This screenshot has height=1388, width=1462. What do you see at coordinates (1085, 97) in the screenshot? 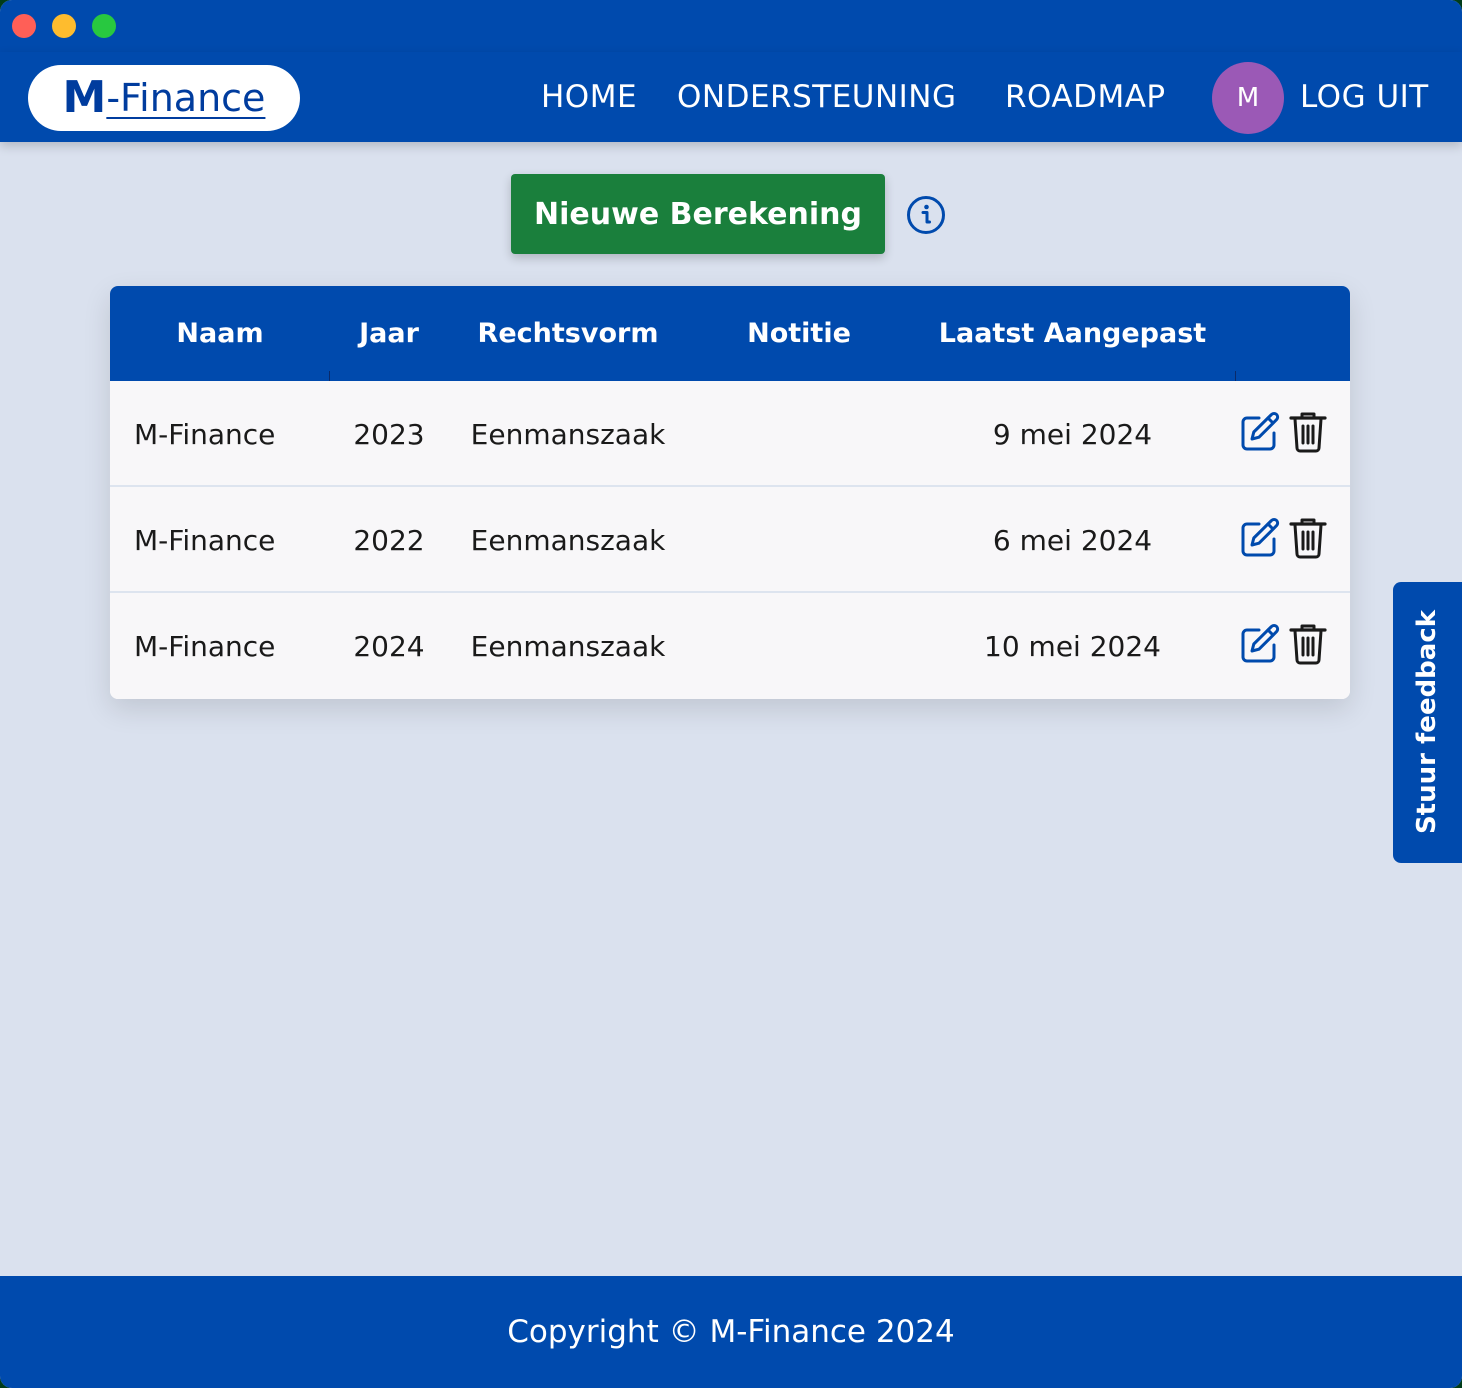
I see `nav-roadmap-link: ROADMAP` at bounding box center [1085, 97].